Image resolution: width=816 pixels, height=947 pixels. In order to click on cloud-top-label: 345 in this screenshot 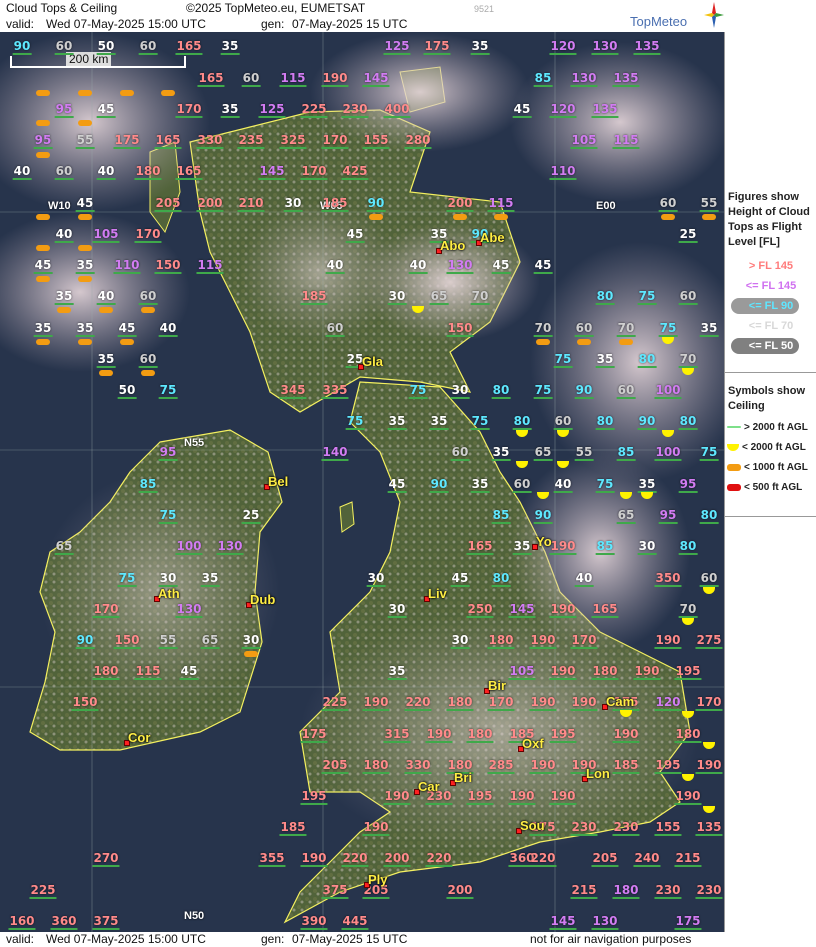, I will do `click(293, 391)`.